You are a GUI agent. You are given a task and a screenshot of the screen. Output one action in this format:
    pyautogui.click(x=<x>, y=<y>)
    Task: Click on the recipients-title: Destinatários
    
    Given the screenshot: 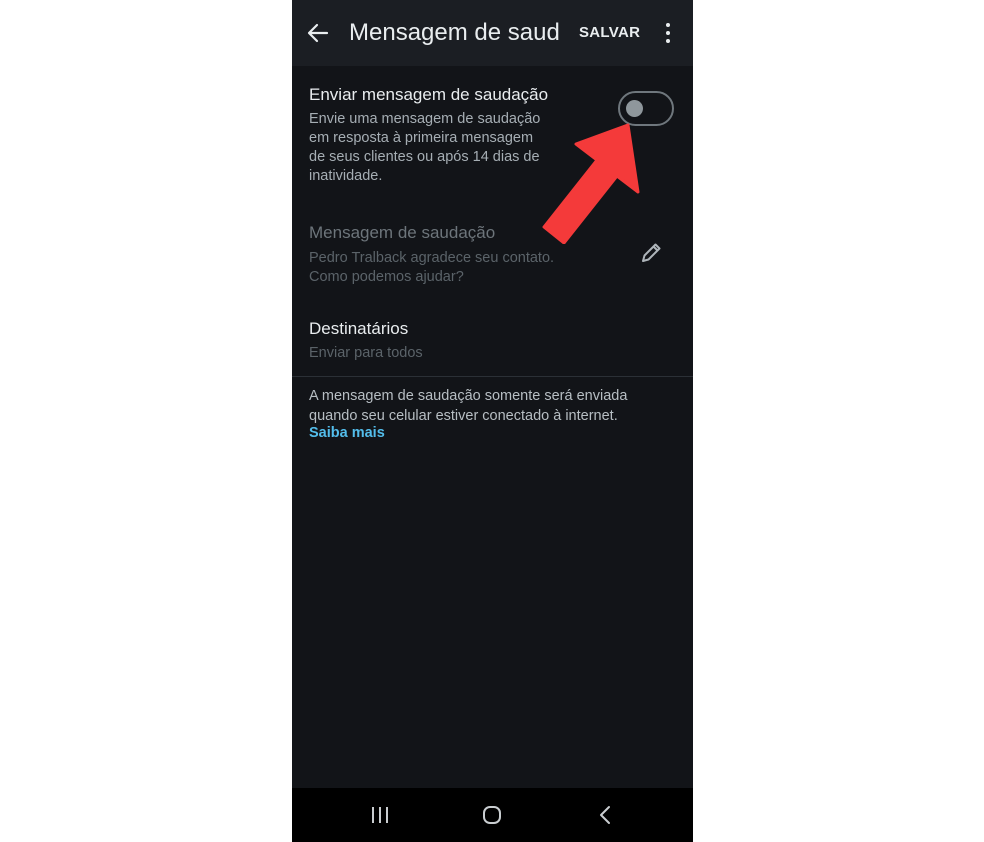 What is the action you would take?
    pyautogui.click(x=358, y=329)
    